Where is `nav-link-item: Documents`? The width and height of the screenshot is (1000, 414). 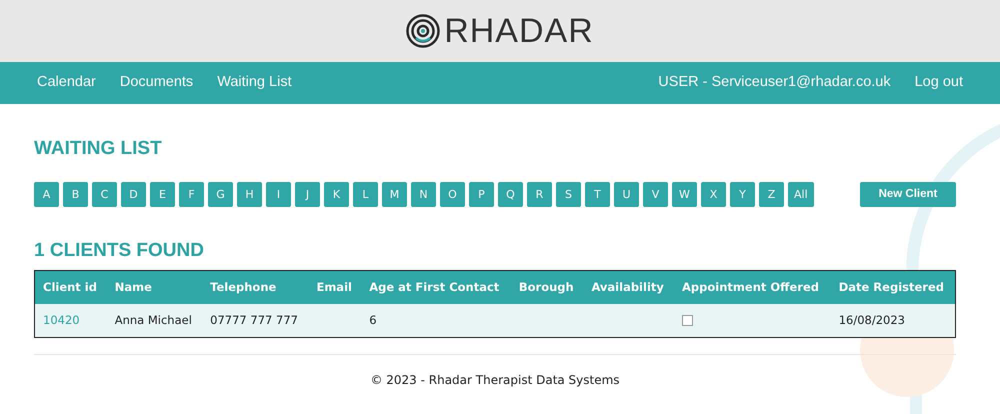
nav-link-item: Documents is located at coordinates (157, 83).